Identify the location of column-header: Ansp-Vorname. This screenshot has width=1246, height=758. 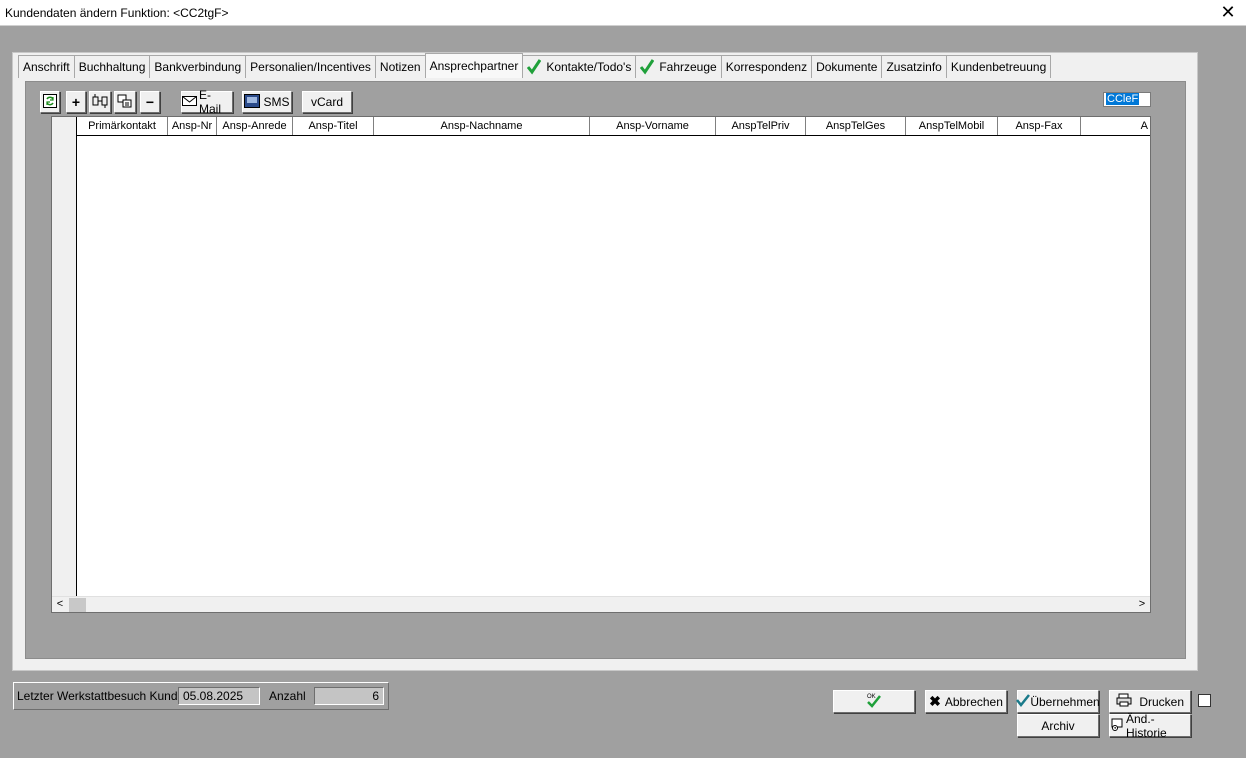
(653, 126).